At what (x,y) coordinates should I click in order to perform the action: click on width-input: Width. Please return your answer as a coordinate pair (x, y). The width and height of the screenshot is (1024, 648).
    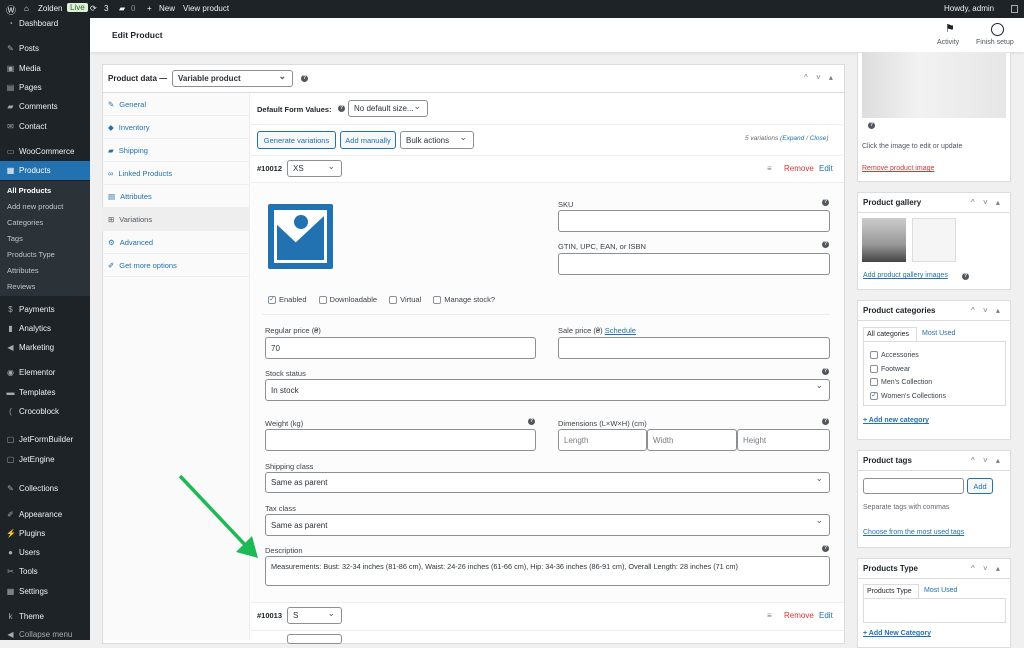
    Looking at the image, I should click on (692, 440).